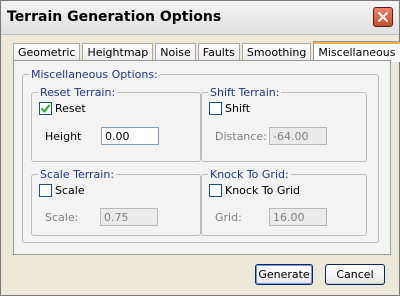 The width and height of the screenshot is (400, 296). What do you see at coordinates (77, 174) in the screenshot?
I see `scale-terrain-title: Scale Terrain:` at bounding box center [77, 174].